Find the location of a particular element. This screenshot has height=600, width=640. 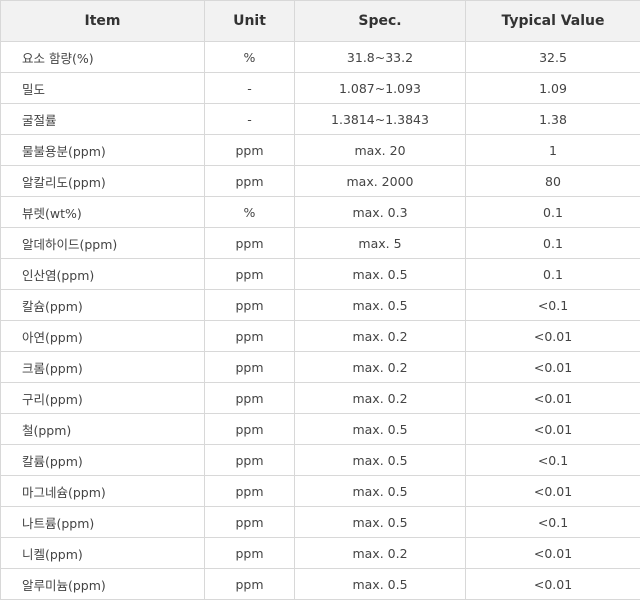

item-cell: 요소 함량(%) is located at coordinates (103, 57).